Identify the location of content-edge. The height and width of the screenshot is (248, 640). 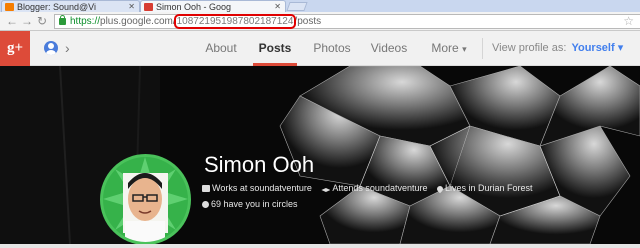
(320, 246).